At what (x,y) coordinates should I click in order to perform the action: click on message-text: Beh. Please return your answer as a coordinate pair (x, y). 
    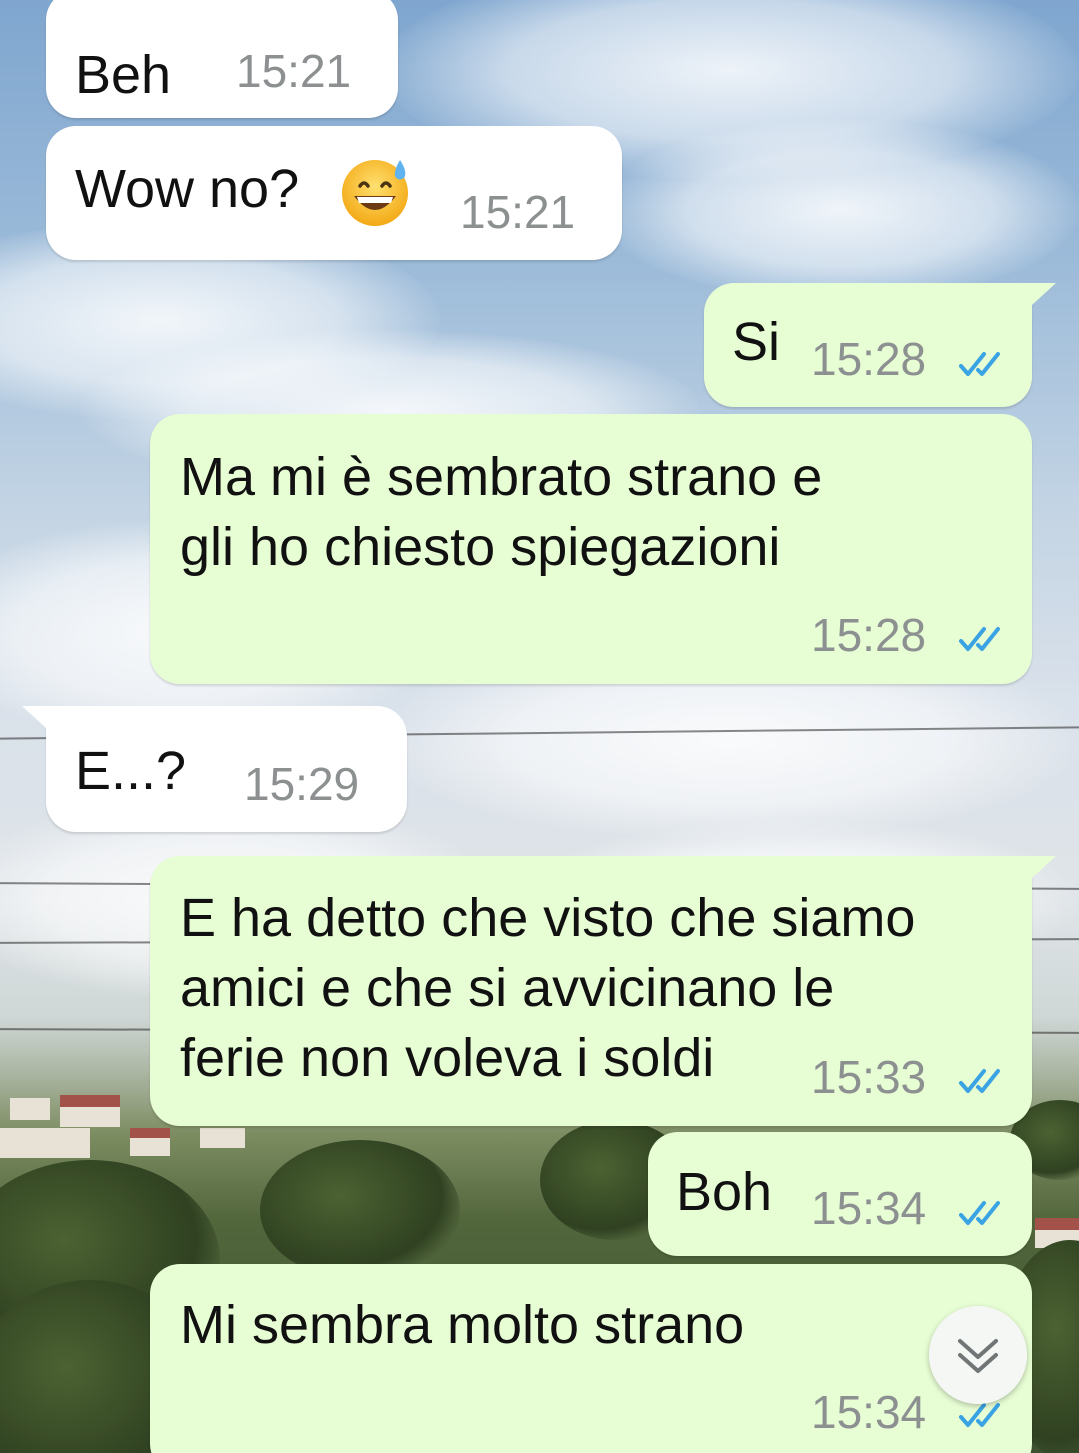
    Looking at the image, I should click on (123, 75).